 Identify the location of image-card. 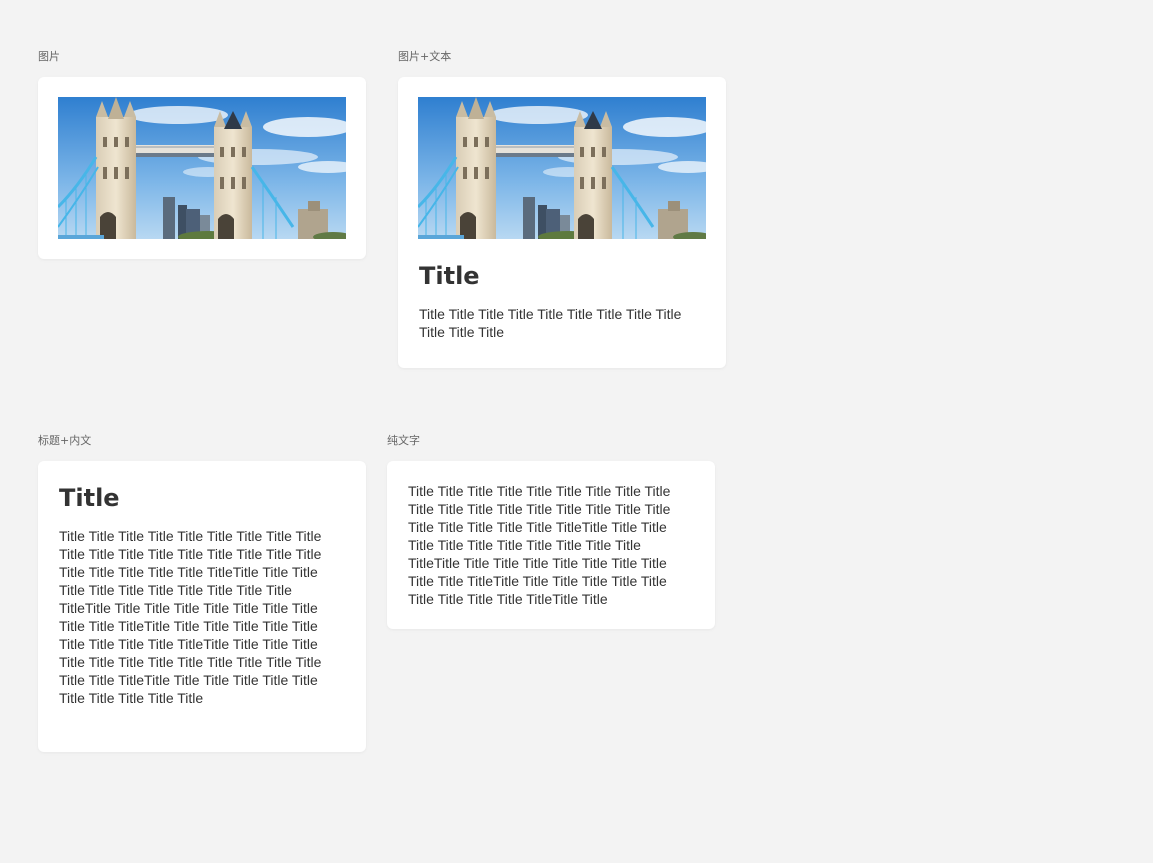
(202, 168).